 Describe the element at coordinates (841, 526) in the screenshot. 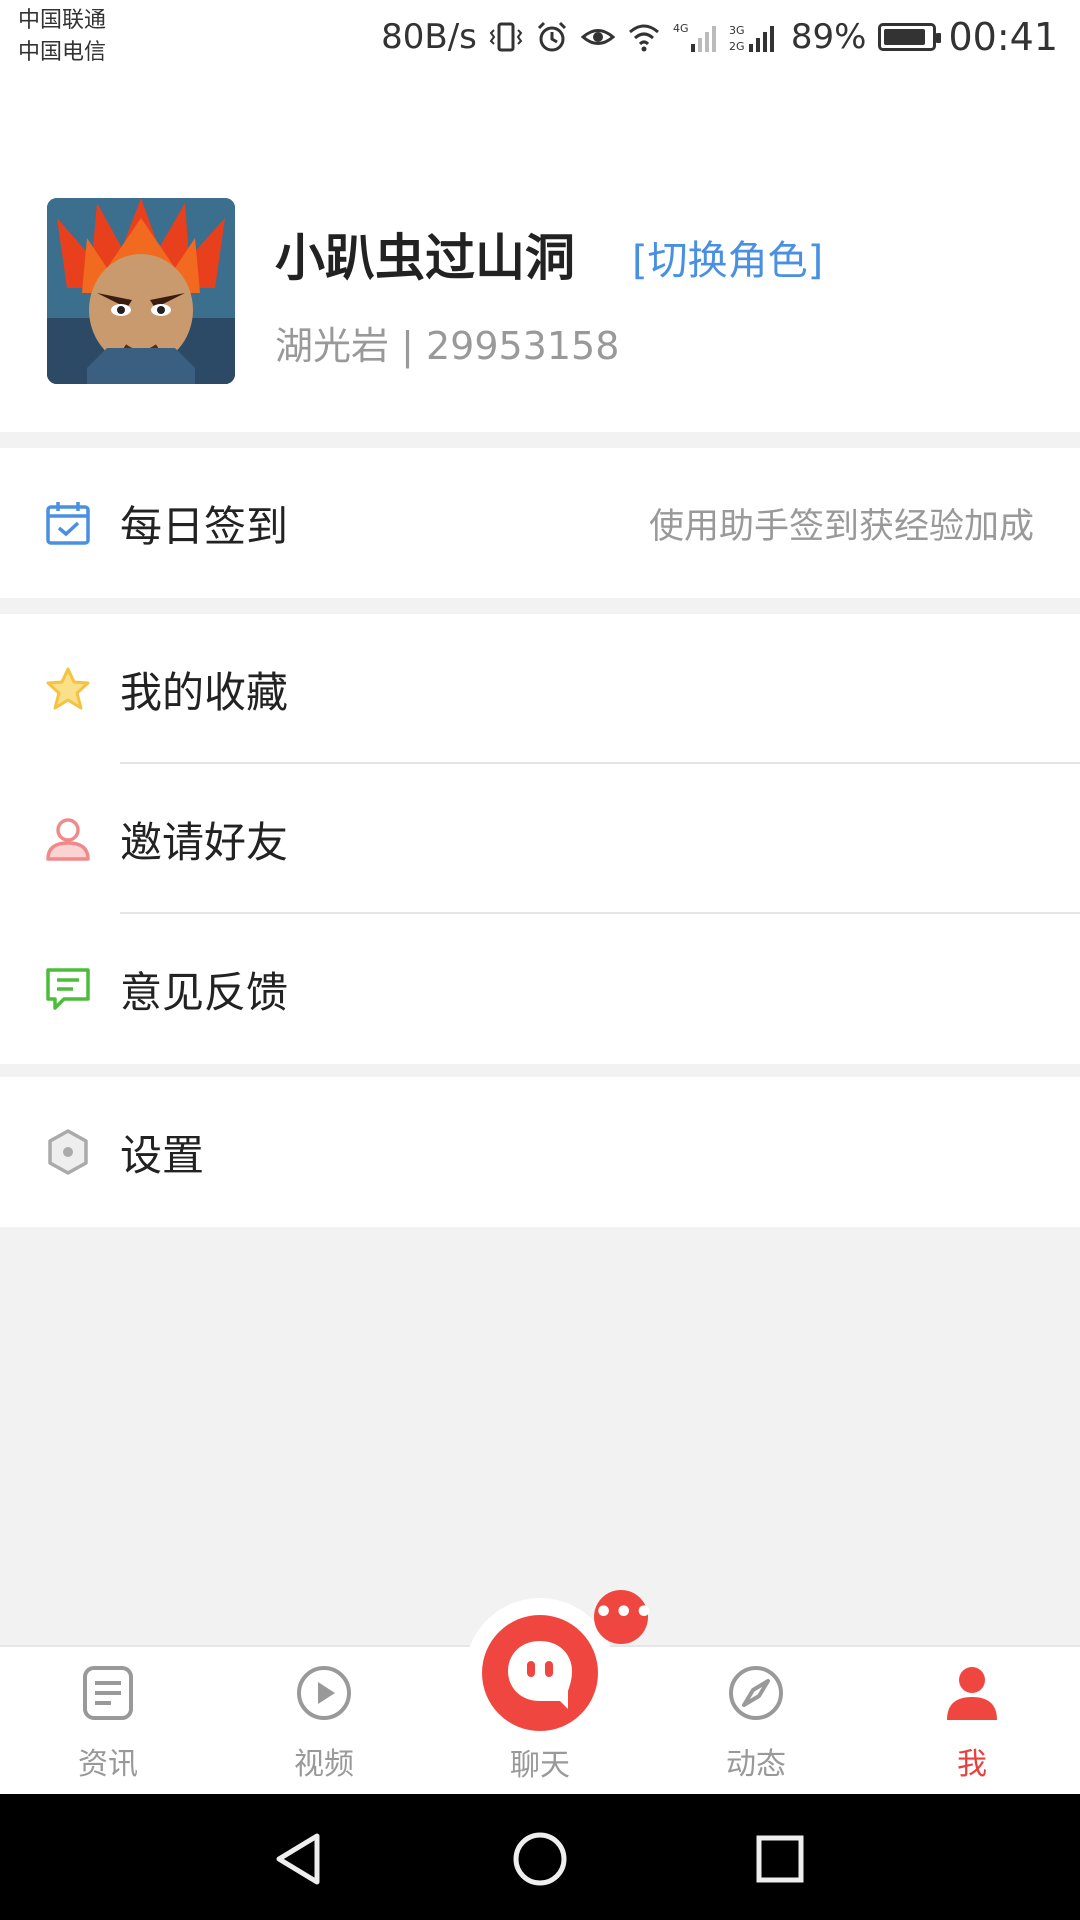

I see `checkin-hint: 使用助手签到获经验加成` at that location.